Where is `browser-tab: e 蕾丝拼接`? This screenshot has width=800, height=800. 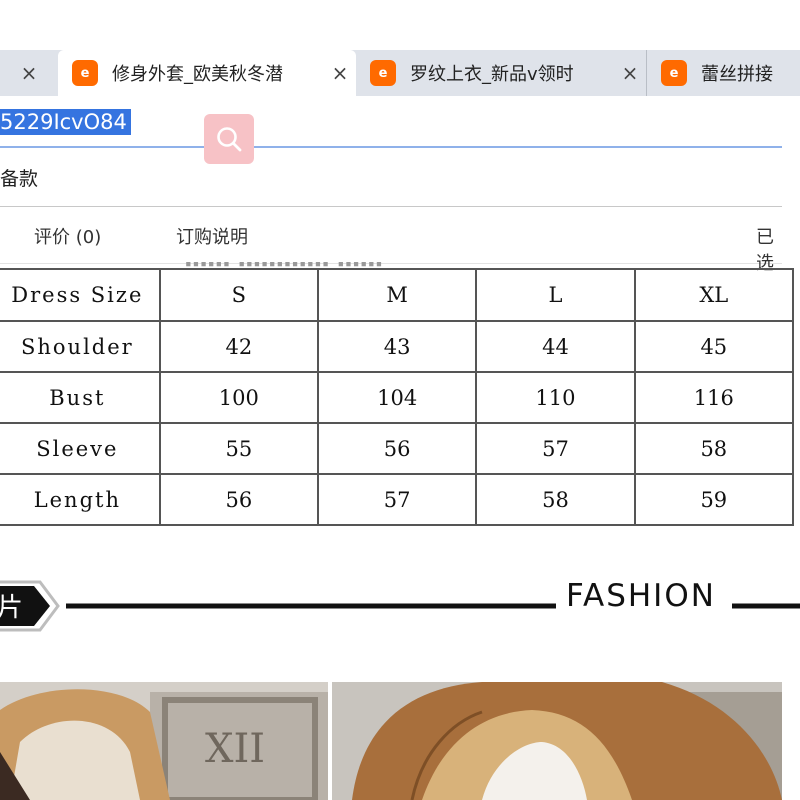 browser-tab: e 蕾丝拼接 is located at coordinates (723, 73).